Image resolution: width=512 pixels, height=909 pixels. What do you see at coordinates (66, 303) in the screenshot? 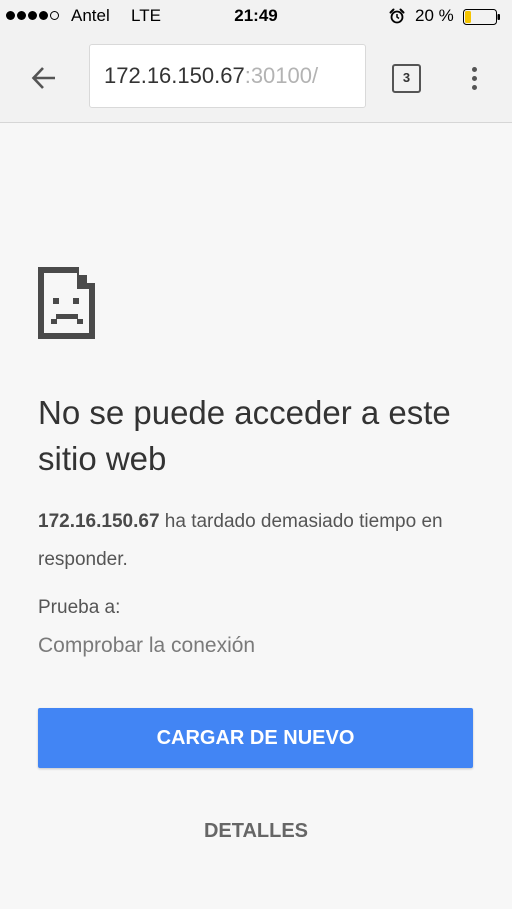
I see `sad-page-icon` at bounding box center [66, 303].